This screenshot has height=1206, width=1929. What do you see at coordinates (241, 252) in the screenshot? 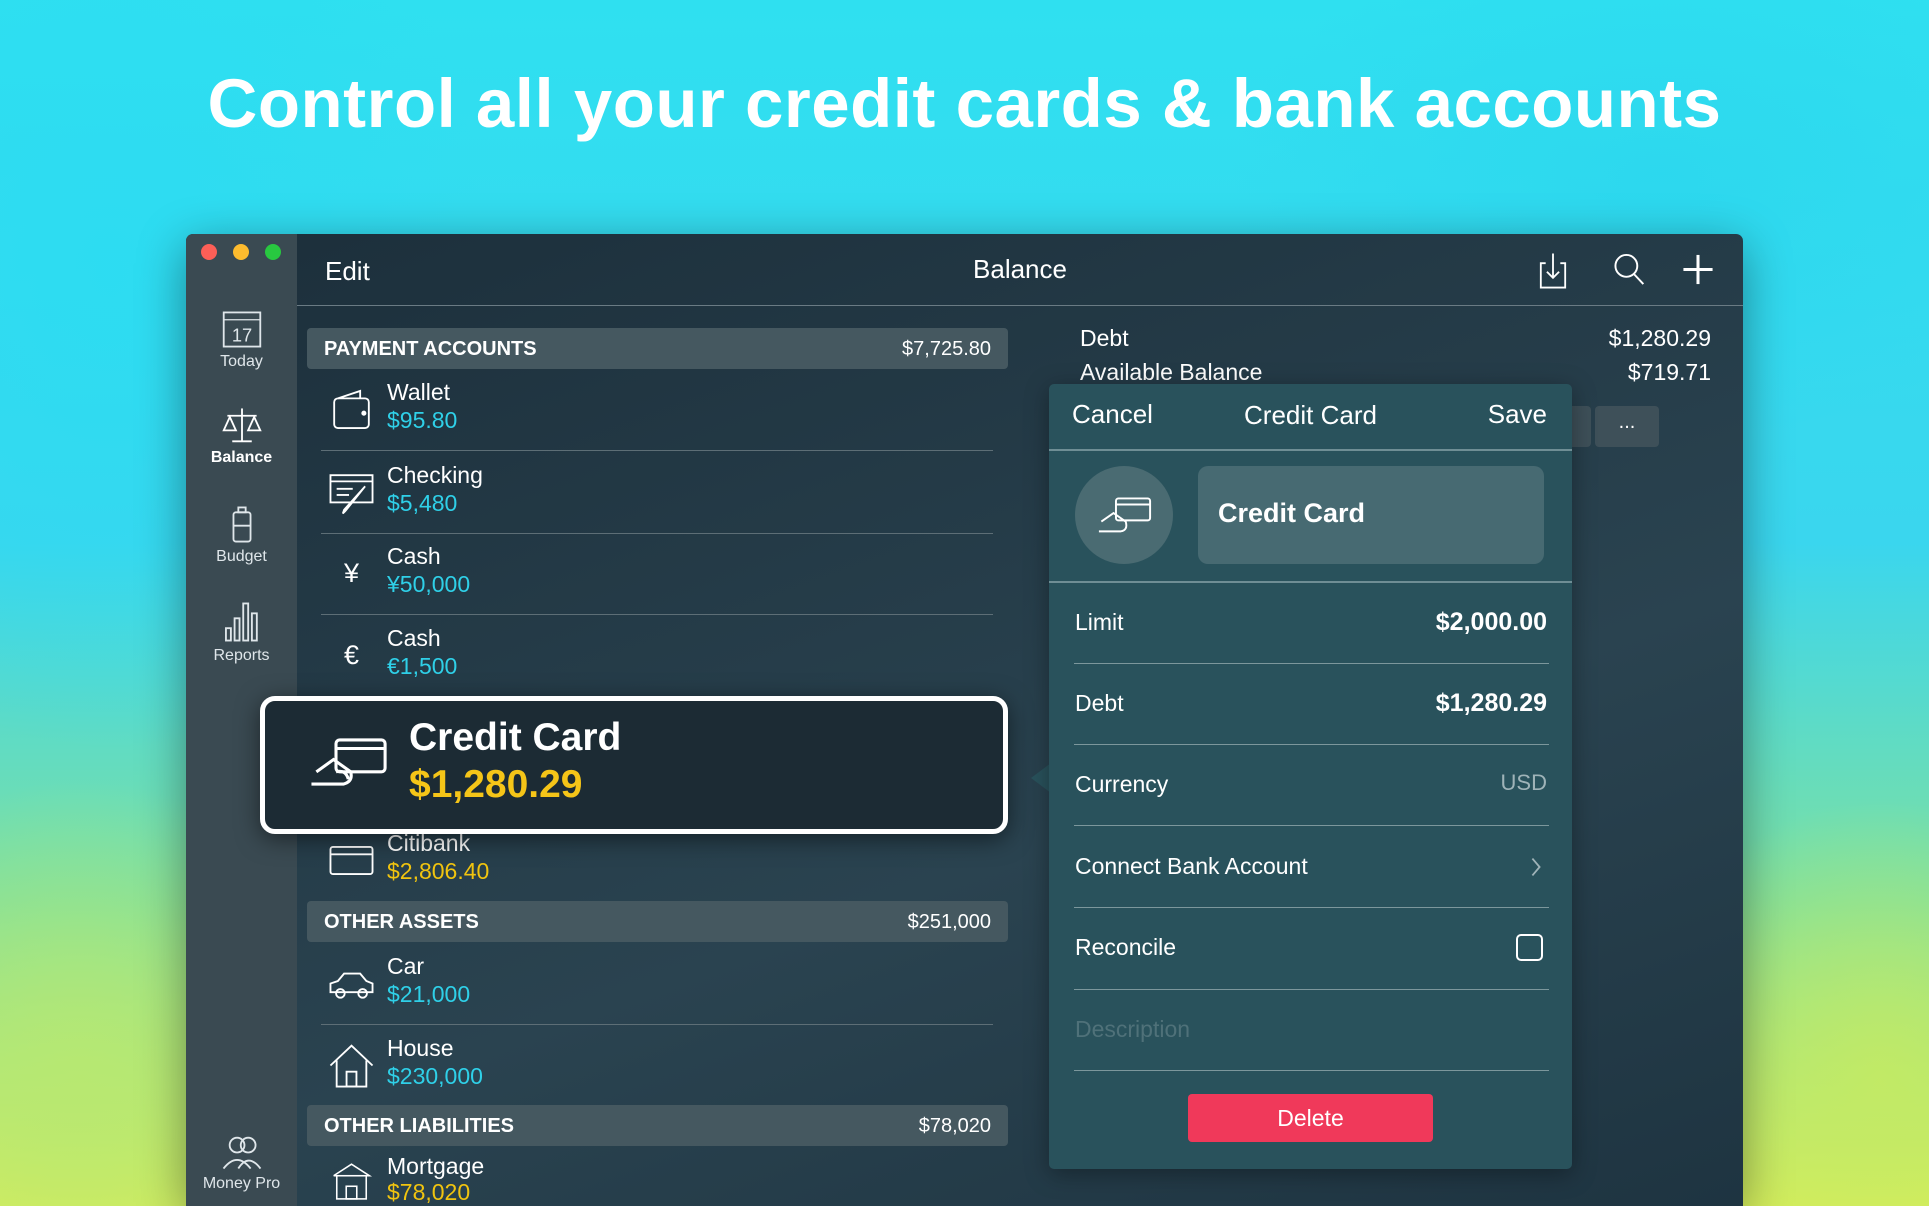
I see `minimize-button` at bounding box center [241, 252].